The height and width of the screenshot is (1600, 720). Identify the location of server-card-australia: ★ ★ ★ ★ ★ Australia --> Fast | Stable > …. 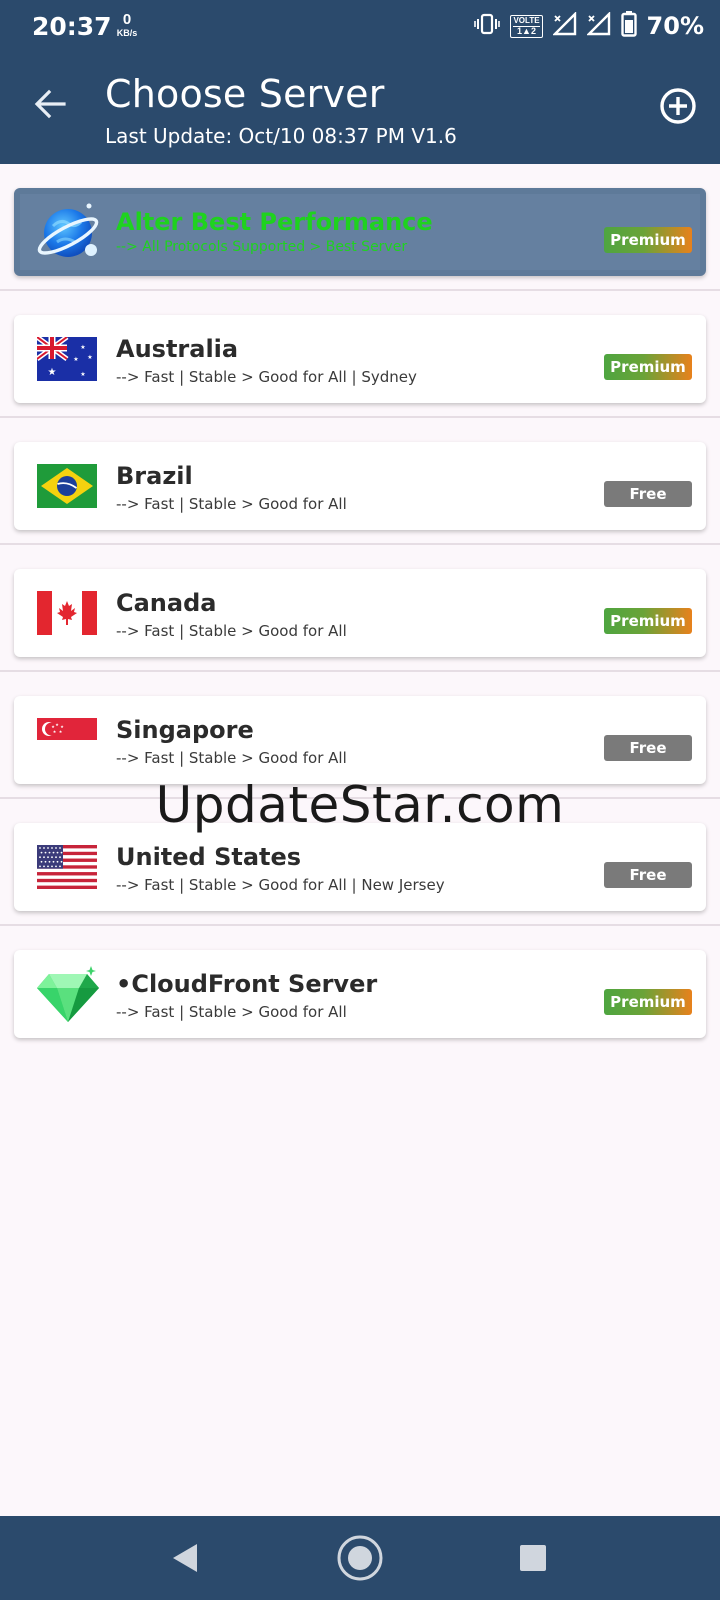
(360, 359).